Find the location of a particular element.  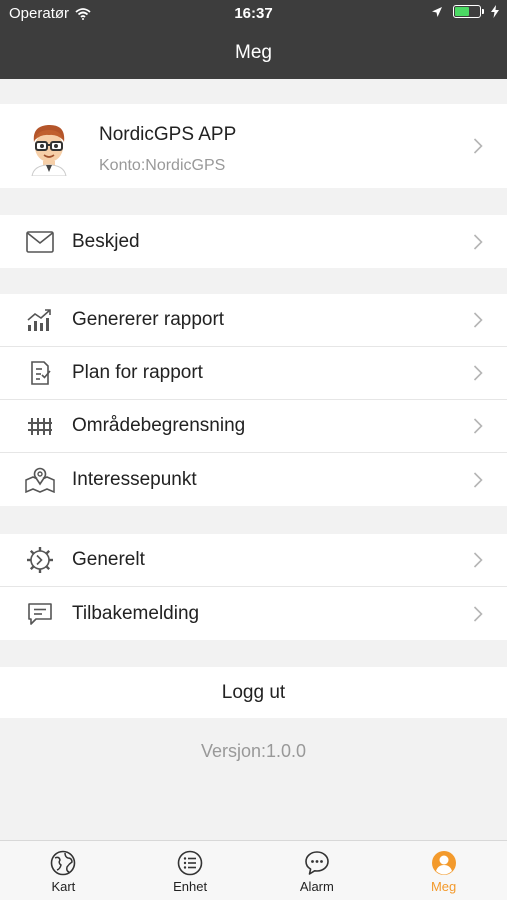

globe-icon is located at coordinates (63, 863).